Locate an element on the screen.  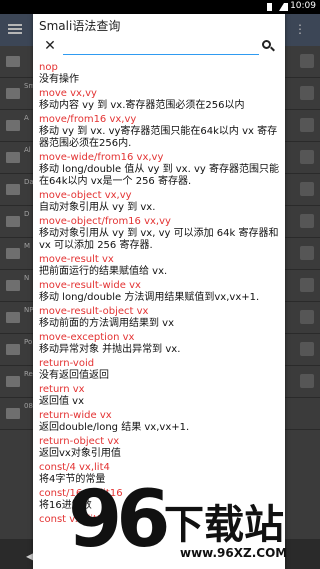
list-item: return vx 返回值 vx is located at coordinates (159, 397).